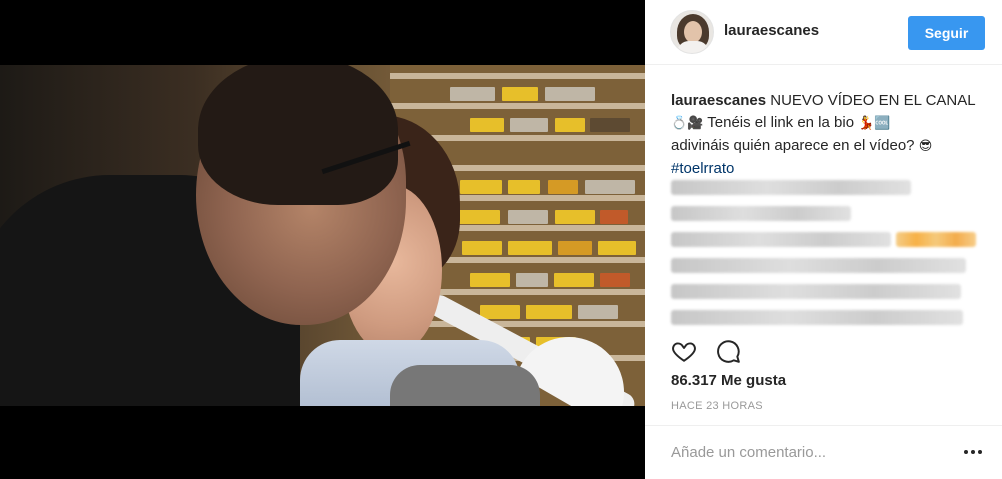  What do you see at coordinates (866, 123) in the screenshot?
I see `dancer-emoji: 💃` at bounding box center [866, 123].